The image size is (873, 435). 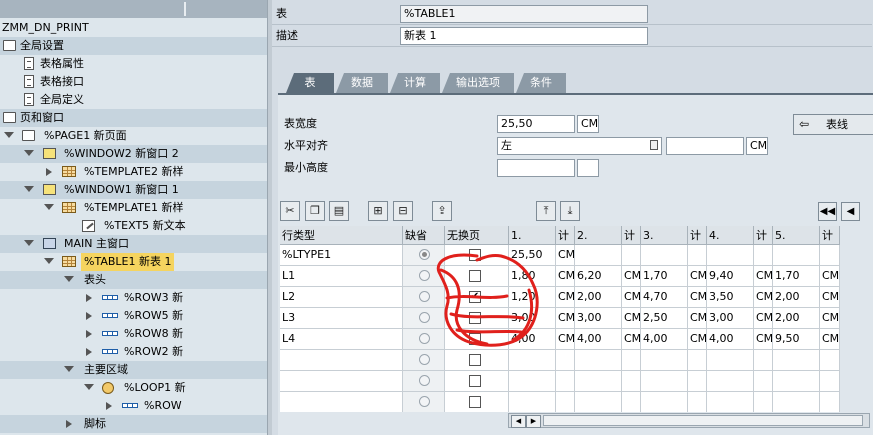 I want to click on tree-node-form-interface: 表格接口, so click(x=133, y=82).